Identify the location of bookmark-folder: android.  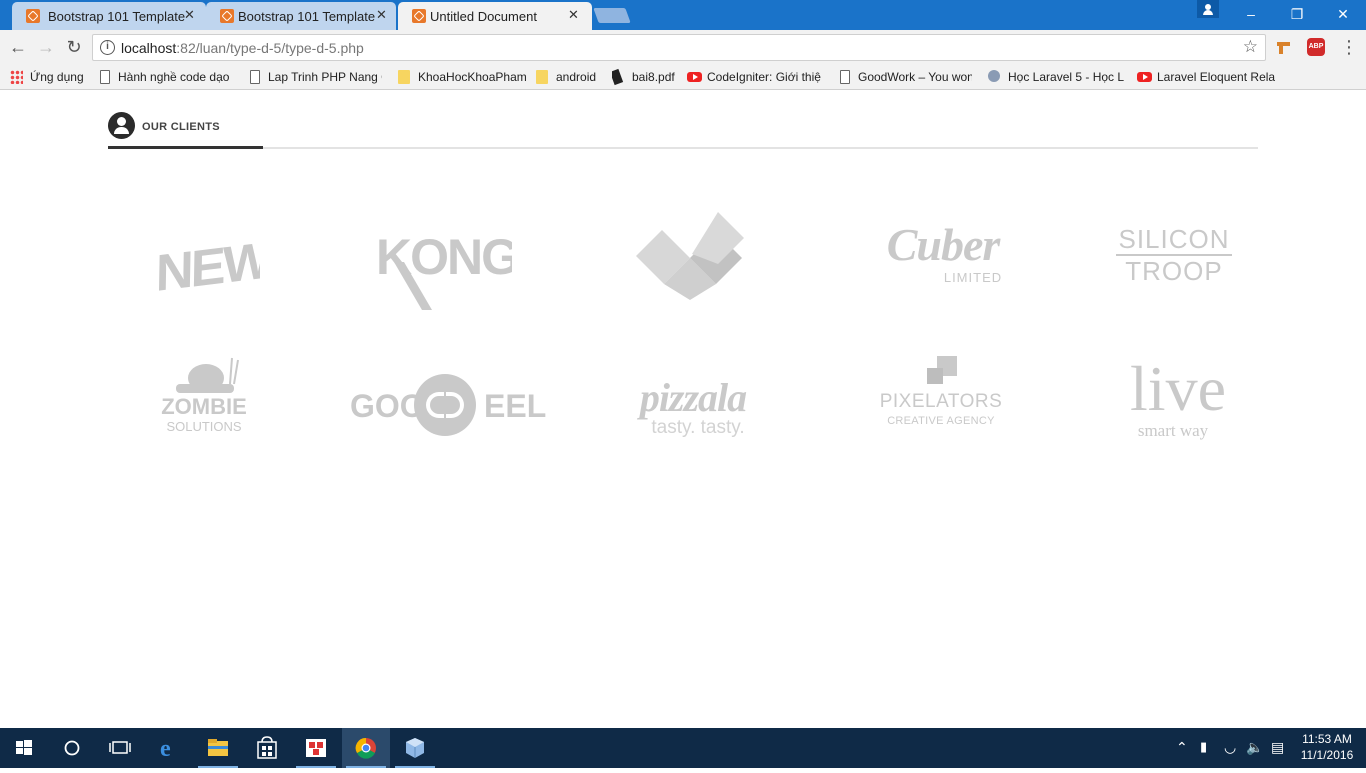
(568, 77).